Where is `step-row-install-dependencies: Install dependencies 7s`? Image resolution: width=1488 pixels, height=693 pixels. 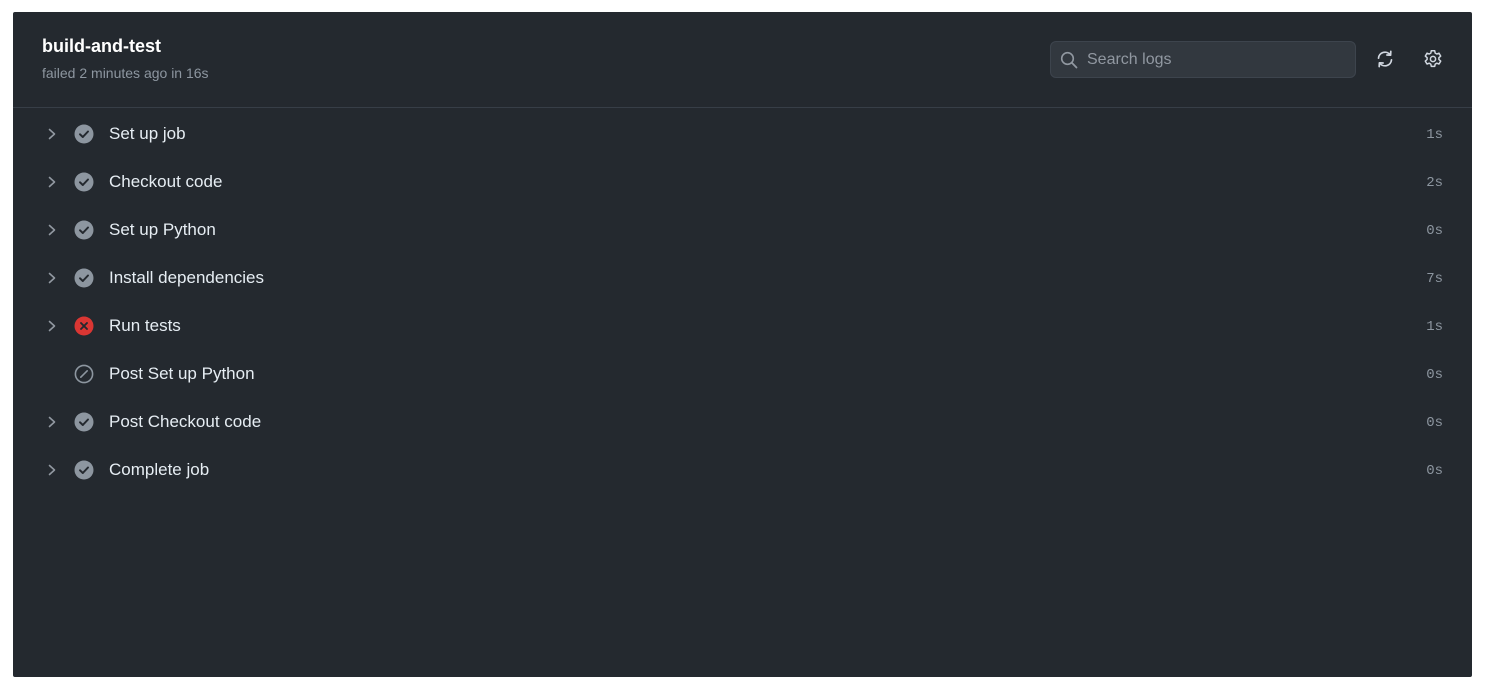
step-row-install-dependencies: Install dependencies 7s is located at coordinates (742, 278).